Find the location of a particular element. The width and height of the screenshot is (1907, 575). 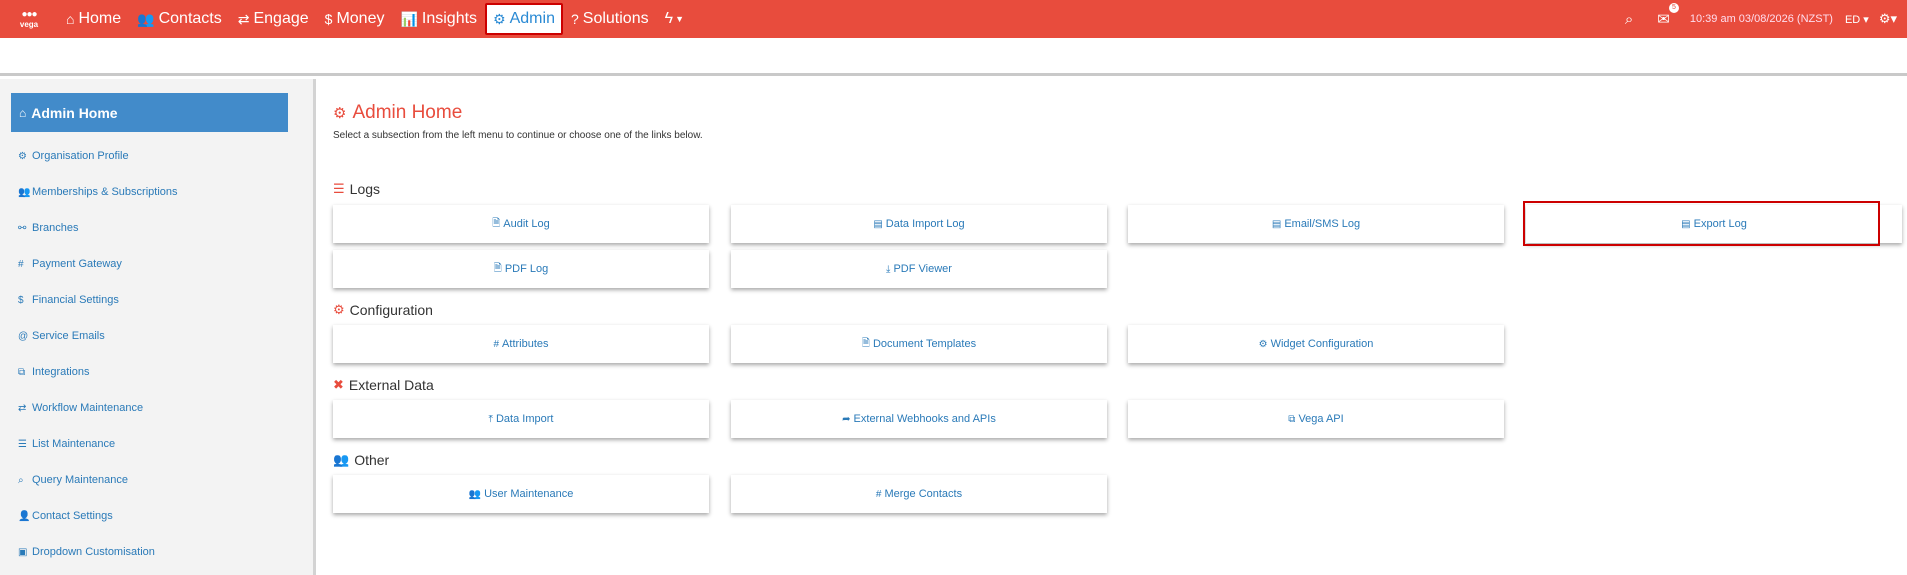

link-icon: ⚯ is located at coordinates (22, 228).